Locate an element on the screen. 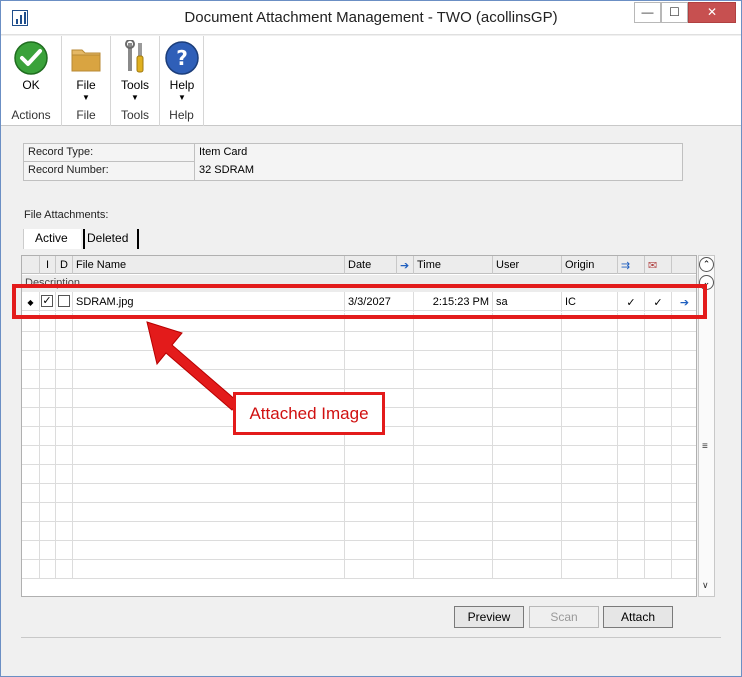 The height and width of the screenshot is (677, 742). ok-button: OK is located at coordinates (31, 69).